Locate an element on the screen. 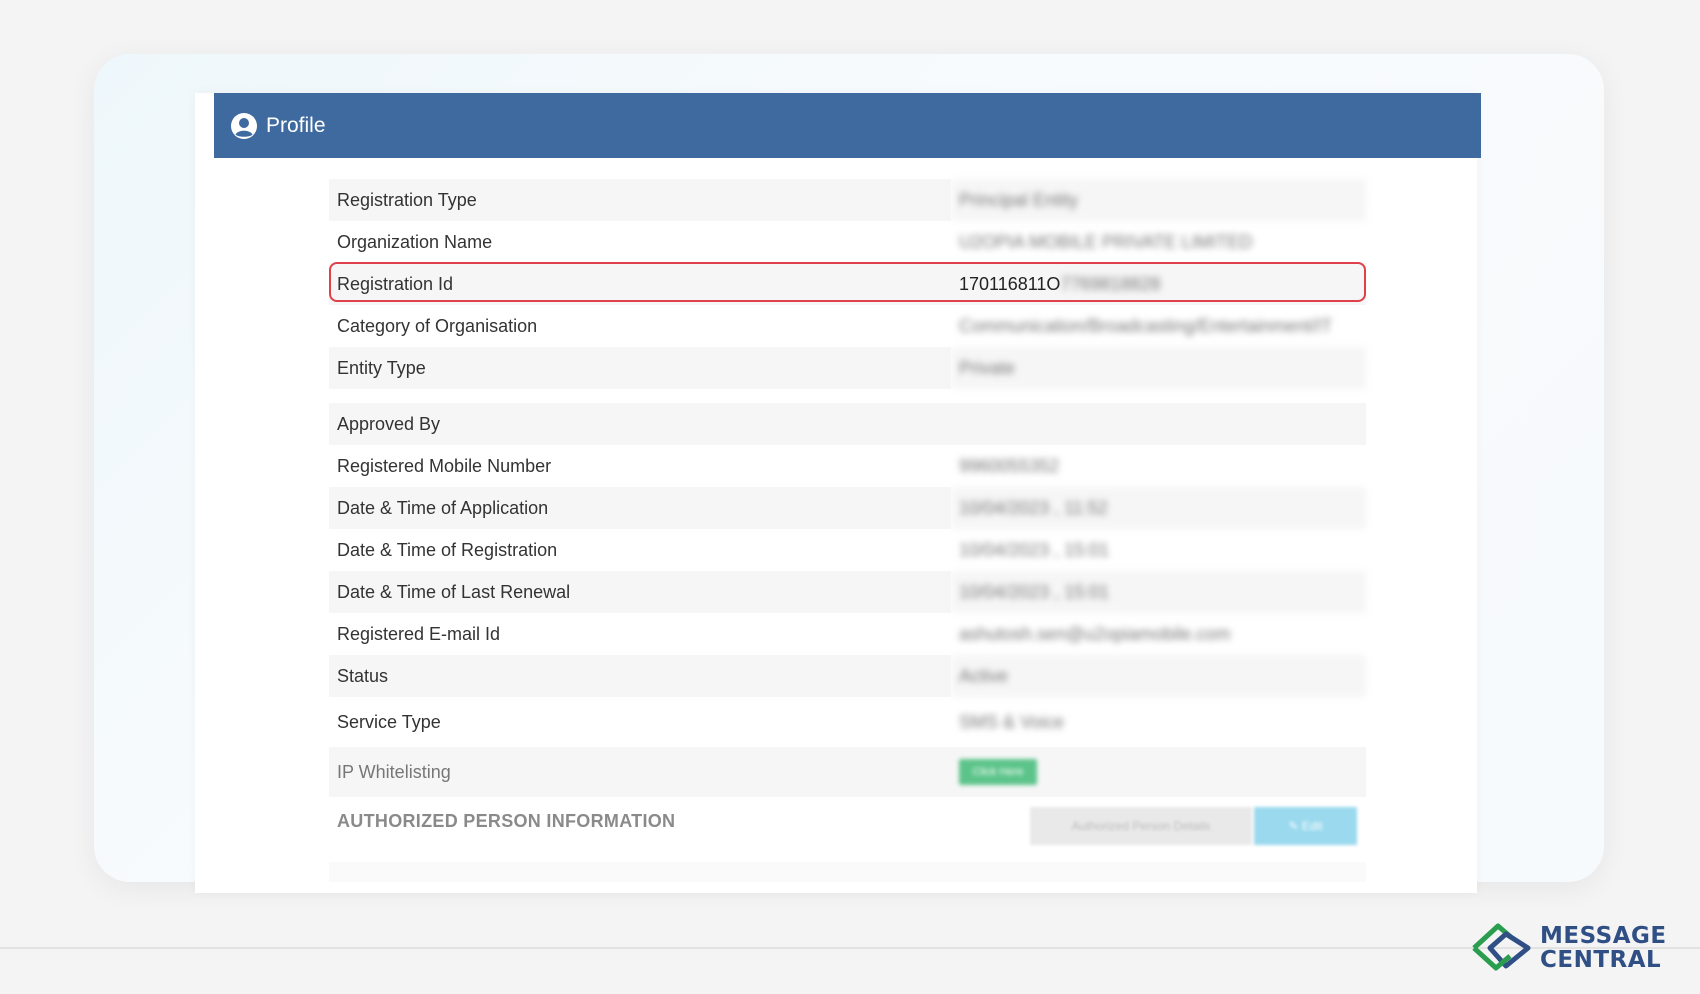  table-row: IP Whitelisting Click Here is located at coordinates (847, 772).